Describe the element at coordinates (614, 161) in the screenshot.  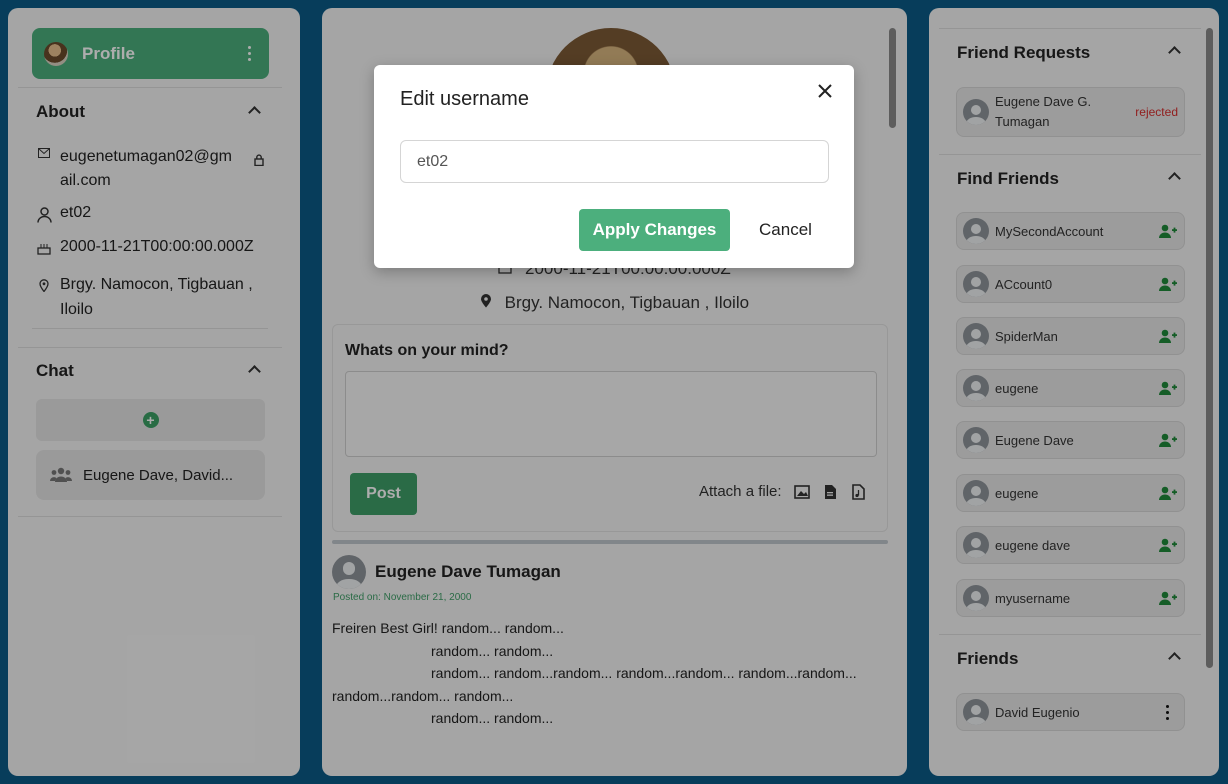
I see `username-input` at that location.